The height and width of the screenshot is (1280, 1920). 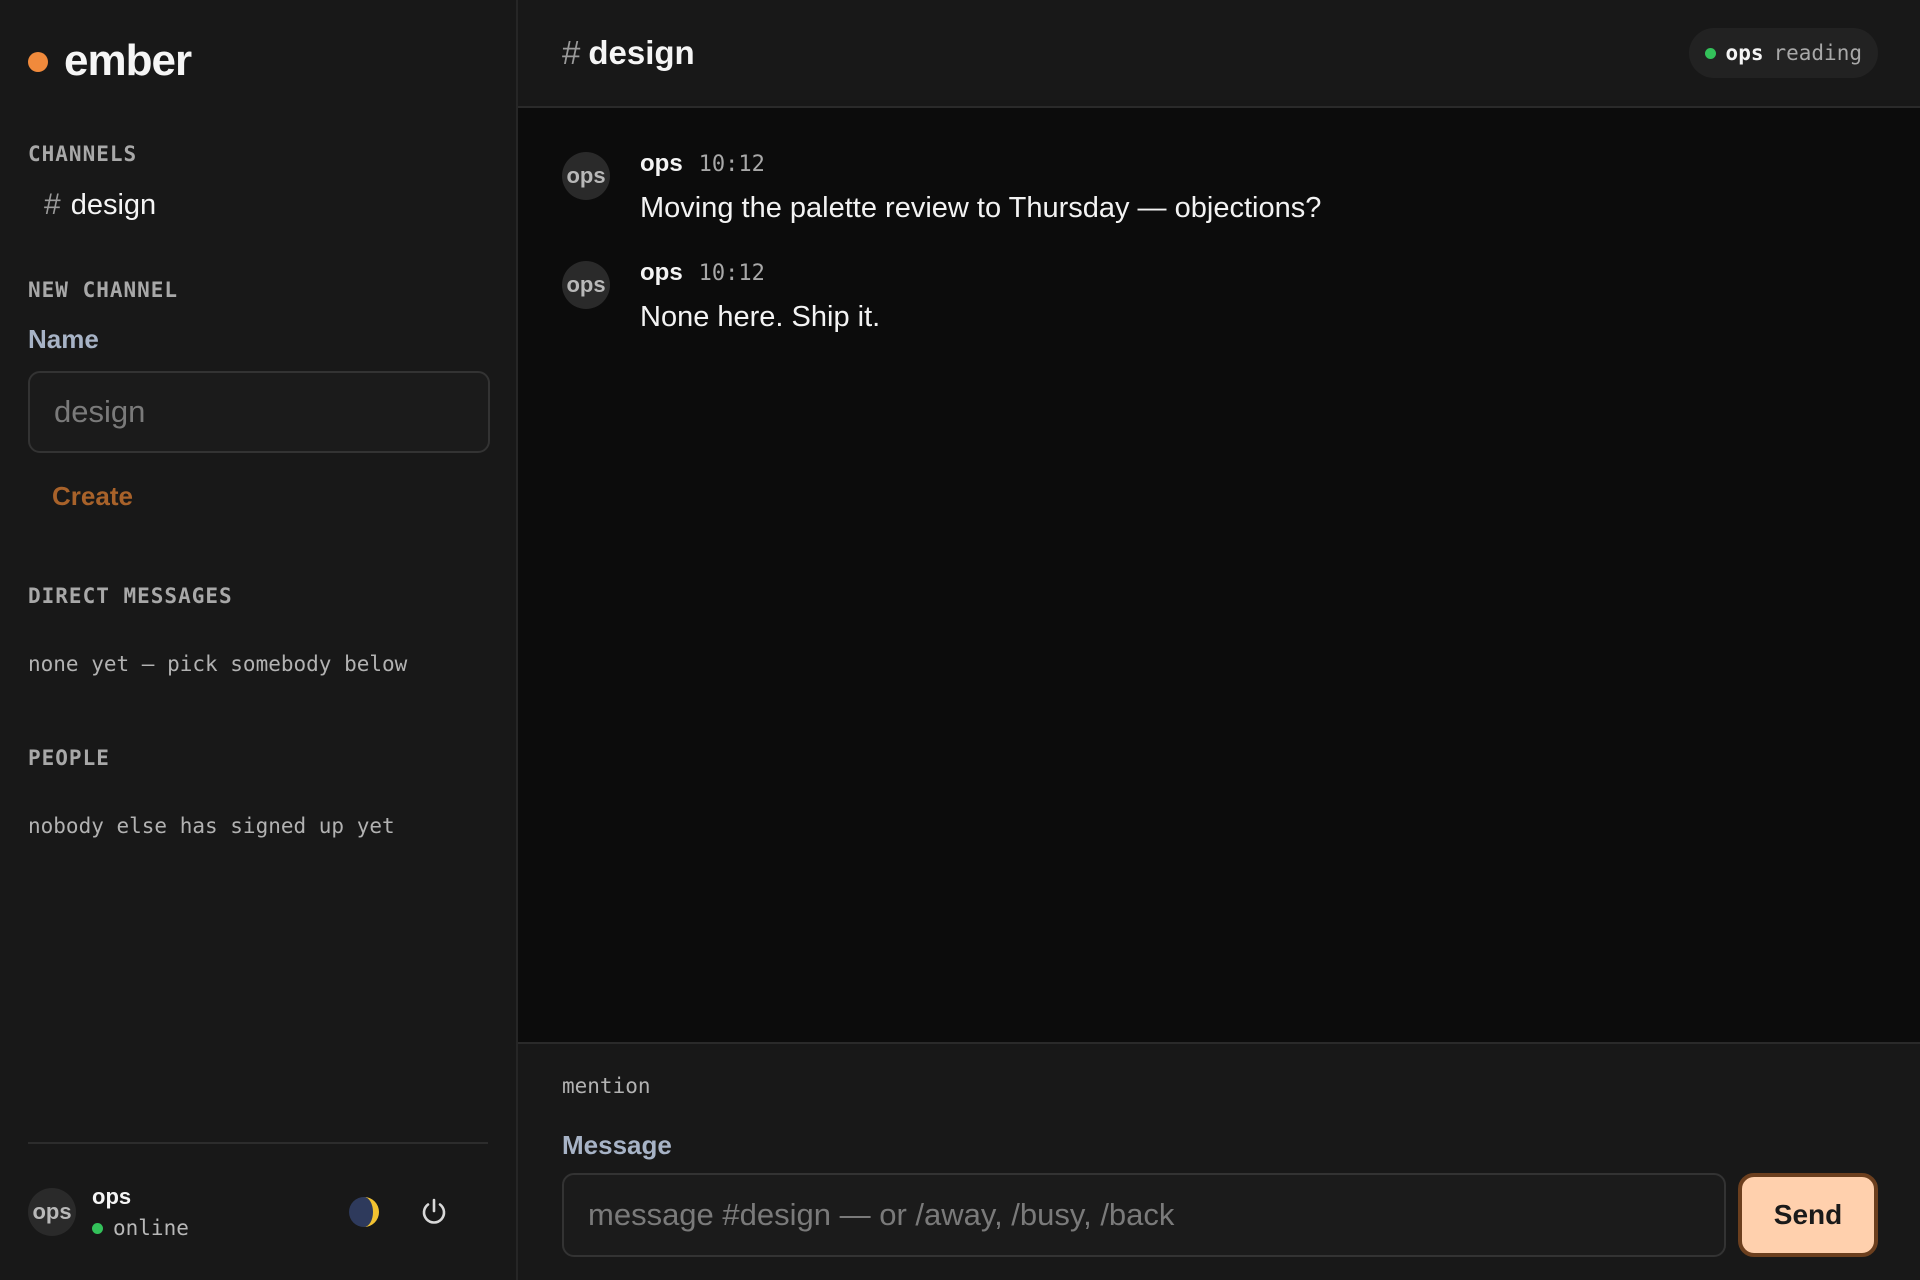 What do you see at coordinates (211, 826) in the screenshot?
I see `people-empty: nobody else has signed up yet` at bounding box center [211, 826].